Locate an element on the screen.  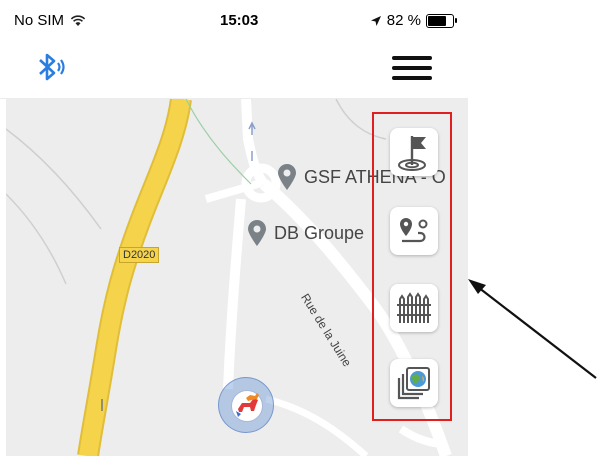
poi-db-groupe: DB Groupe is located at coordinates (305, 233).